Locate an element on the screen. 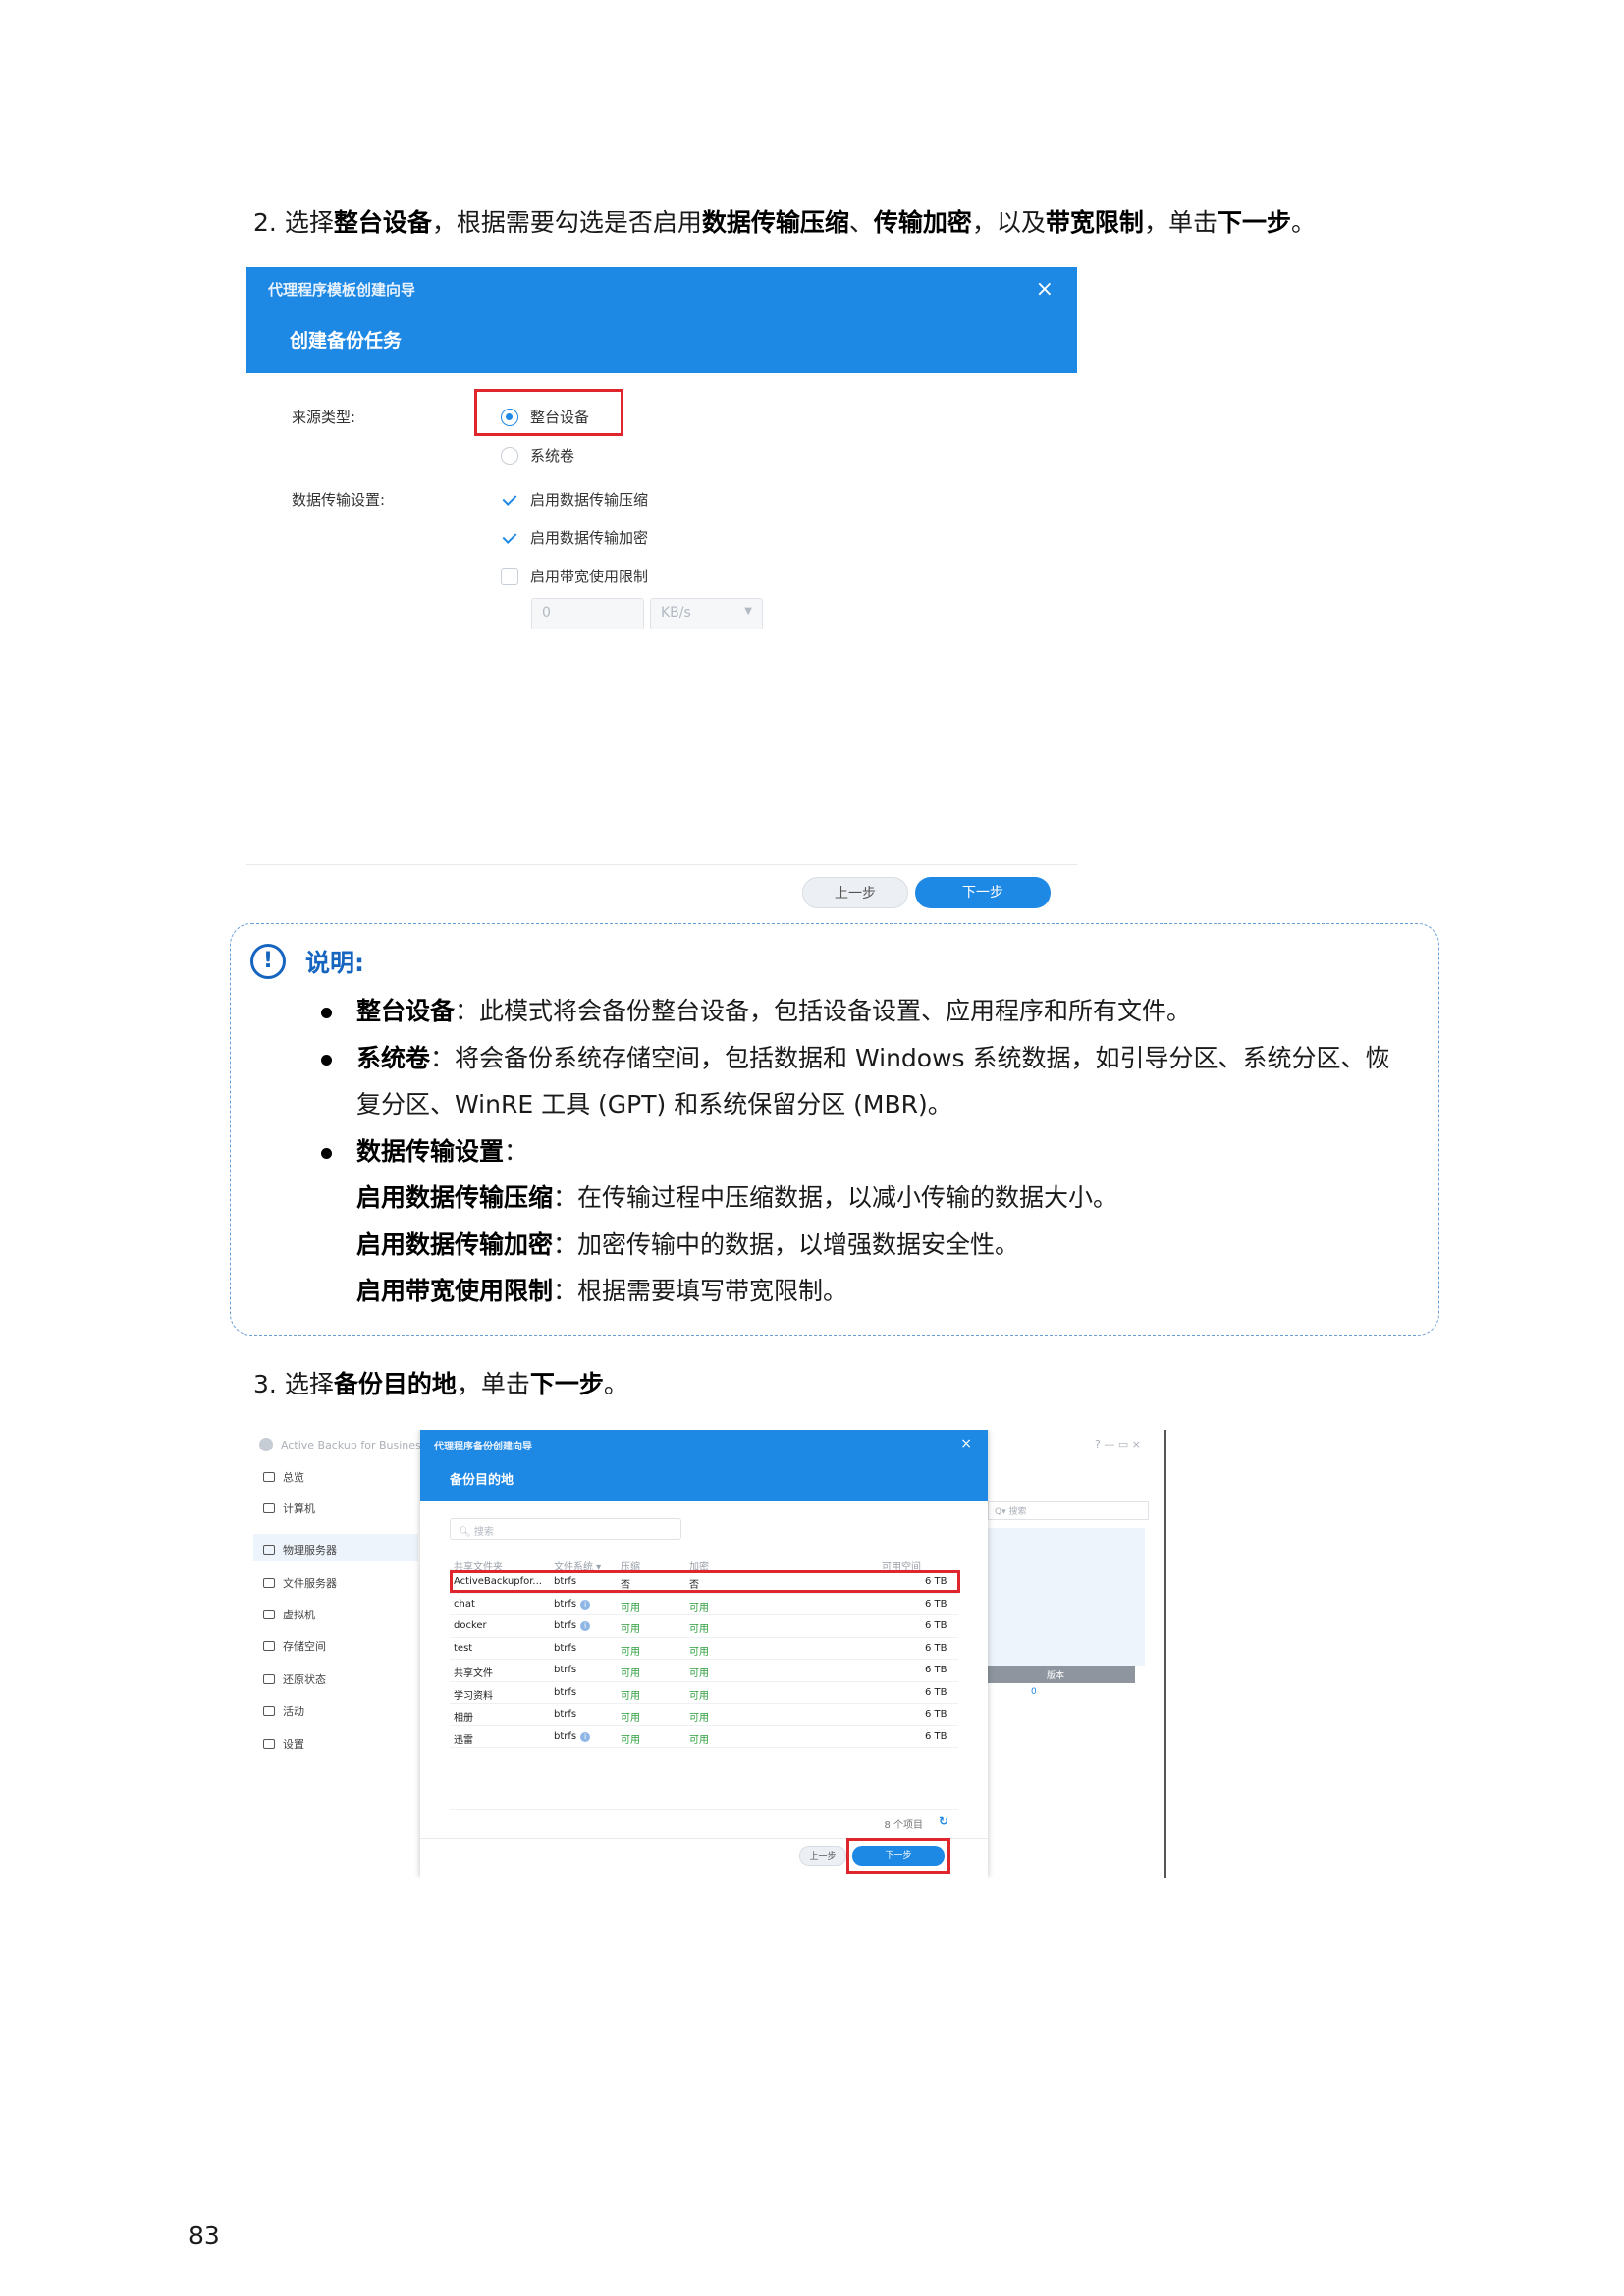  note-subitem: 启用数据传输压缩：在传输过程中压缩数据，以减小传输的数据大小。 is located at coordinates (737, 1197).